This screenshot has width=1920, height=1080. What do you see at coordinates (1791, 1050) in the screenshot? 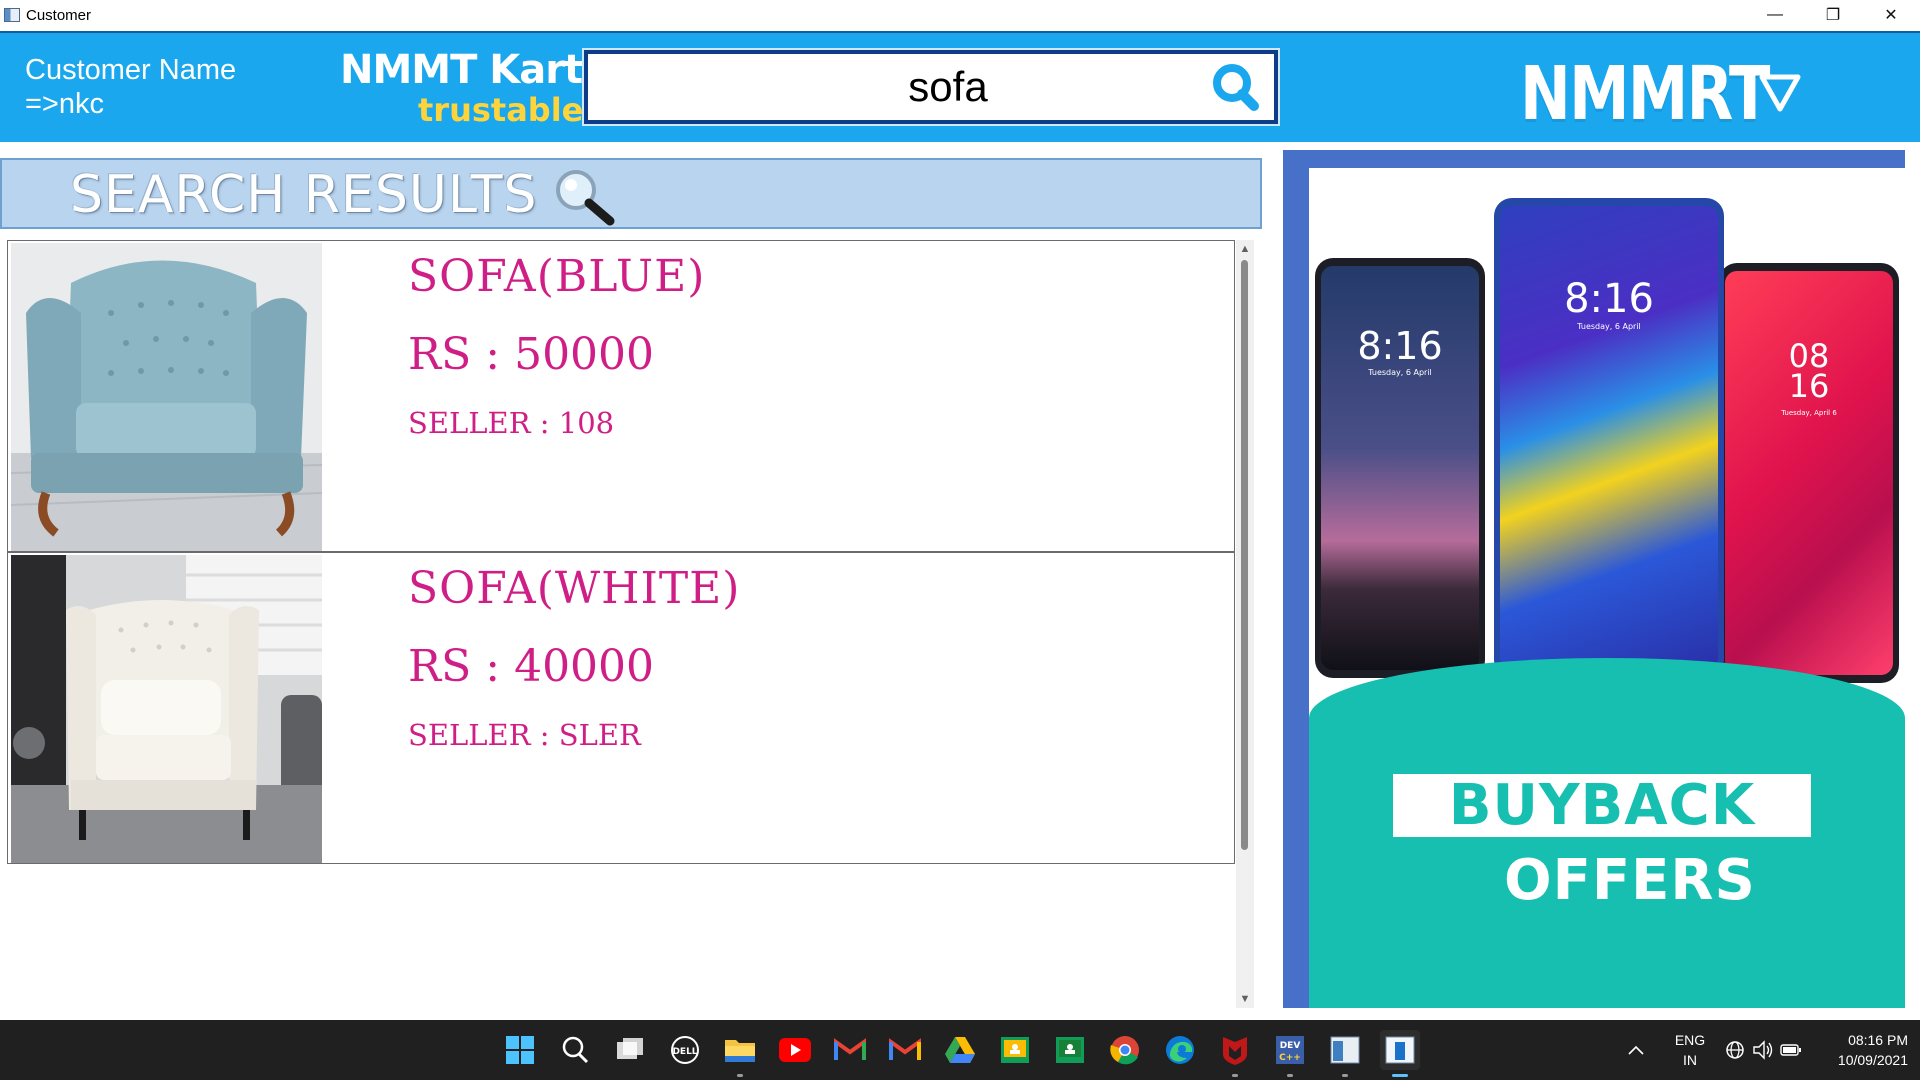
I see `battery-icon` at bounding box center [1791, 1050].